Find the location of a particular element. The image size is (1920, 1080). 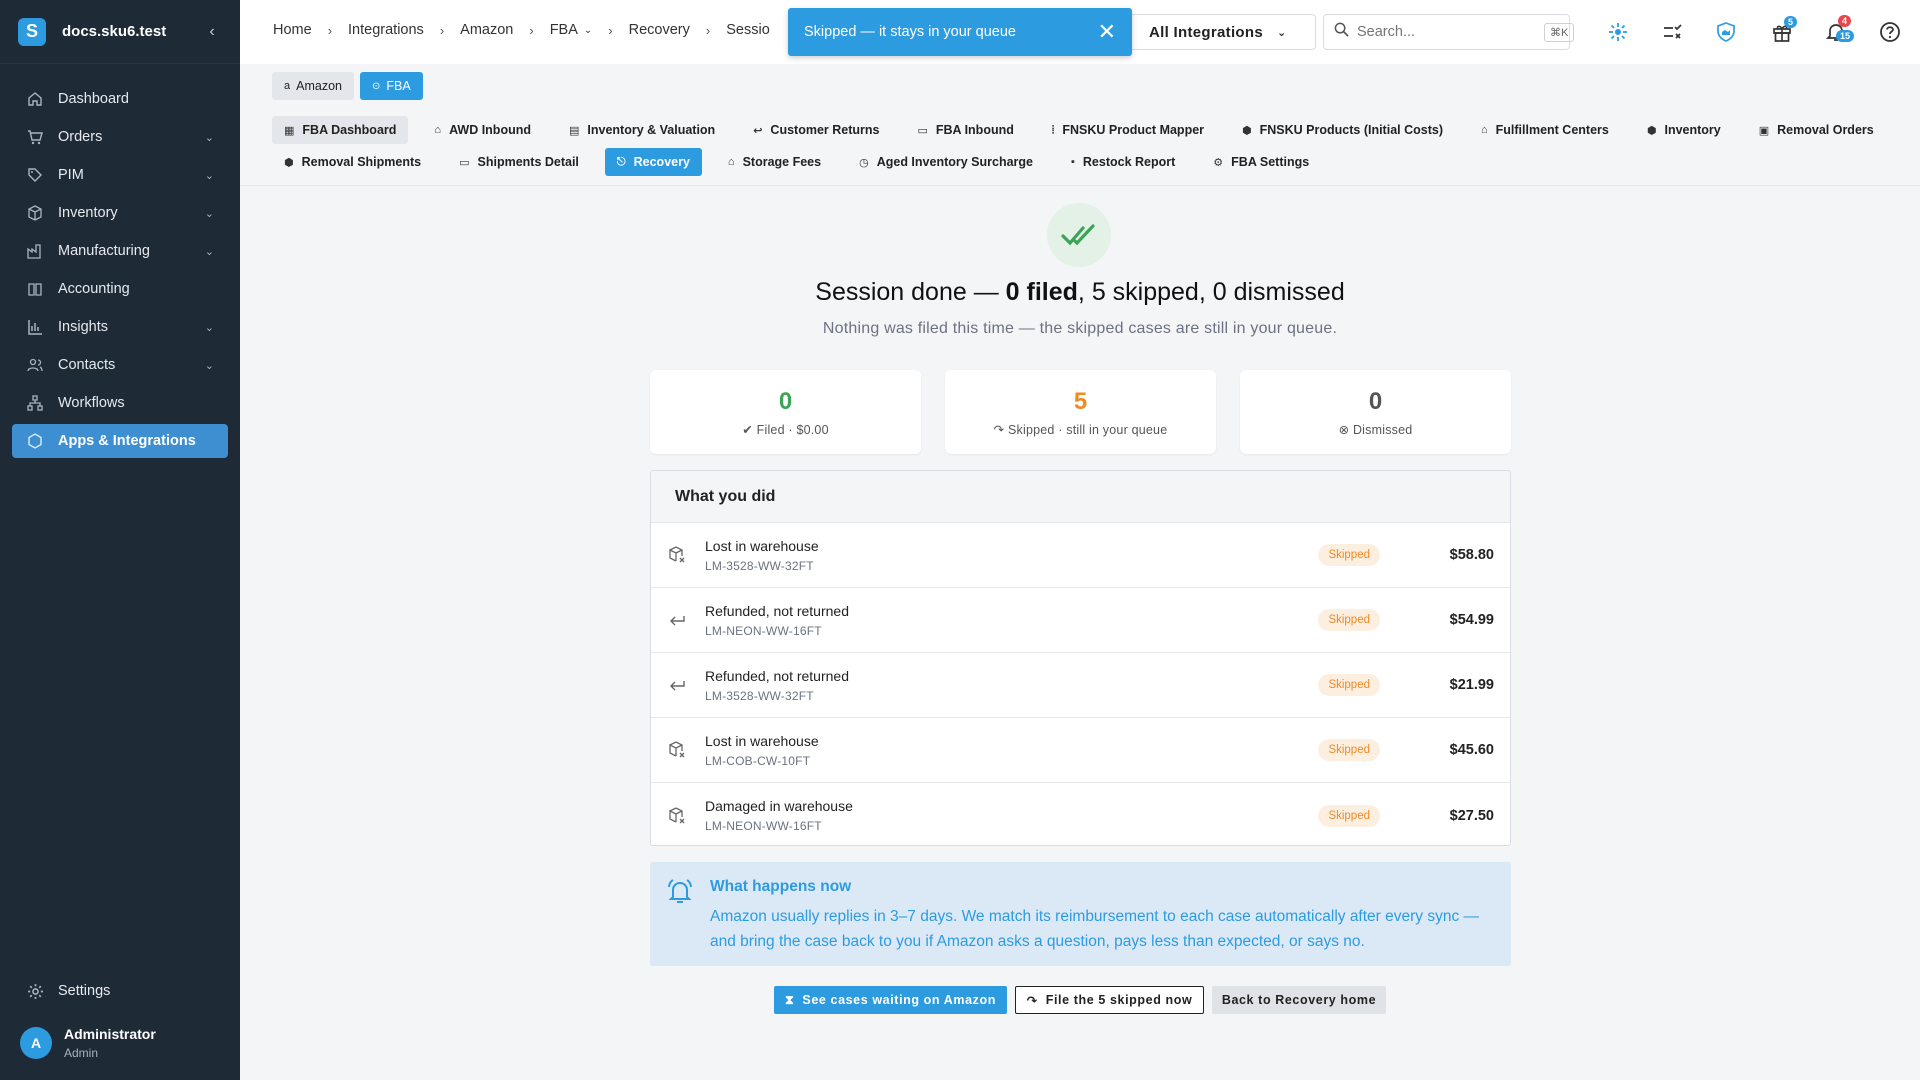

search-box: ⌘K is located at coordinates (1449, 32).